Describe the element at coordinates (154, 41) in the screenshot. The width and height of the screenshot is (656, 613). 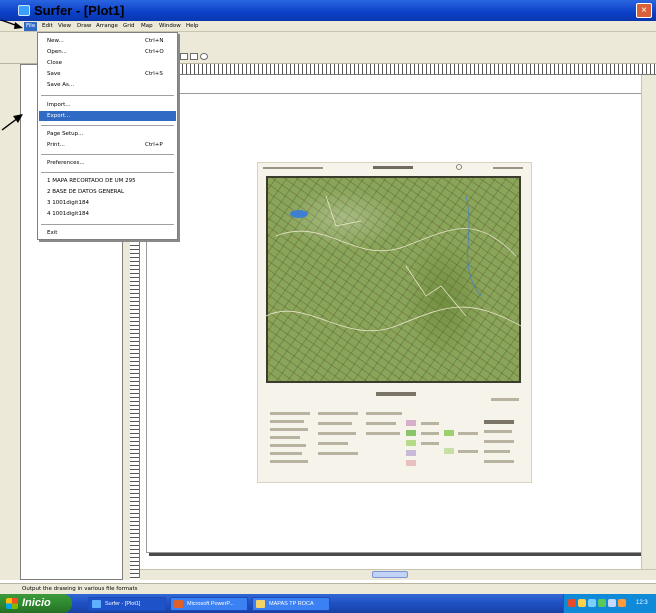
I see `menu-item-new-shortcut: Ctrl+N` at that location.